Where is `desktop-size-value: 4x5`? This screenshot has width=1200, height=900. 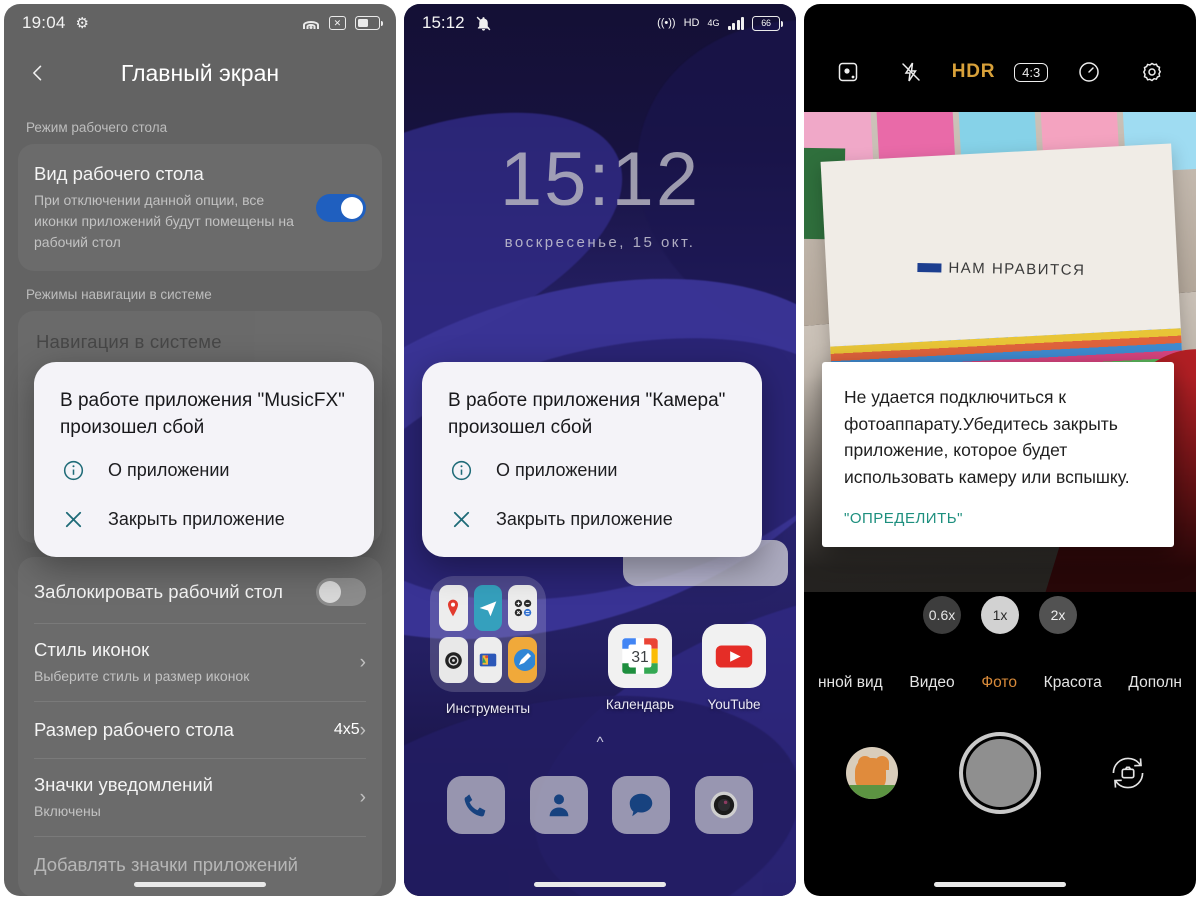
desktop-size-value: 4x5 is located at coordinates (346, 730).